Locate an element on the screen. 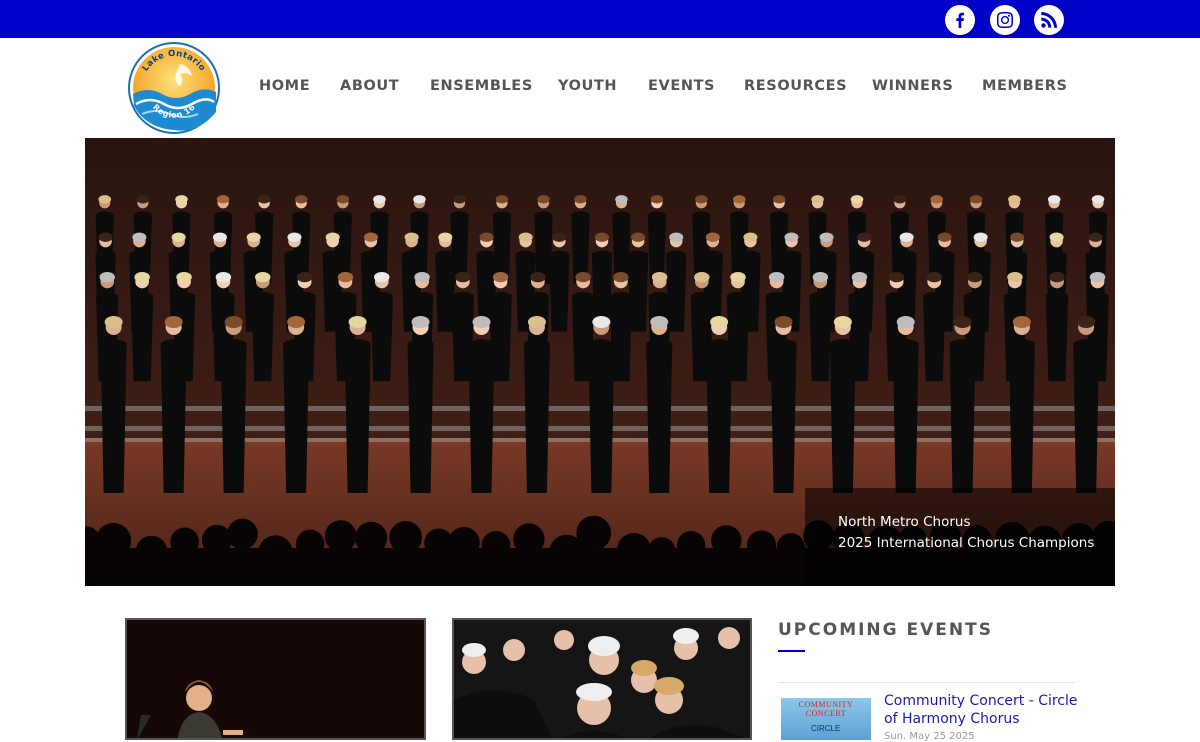  facebook-icon is located at coordinates (960, 20).